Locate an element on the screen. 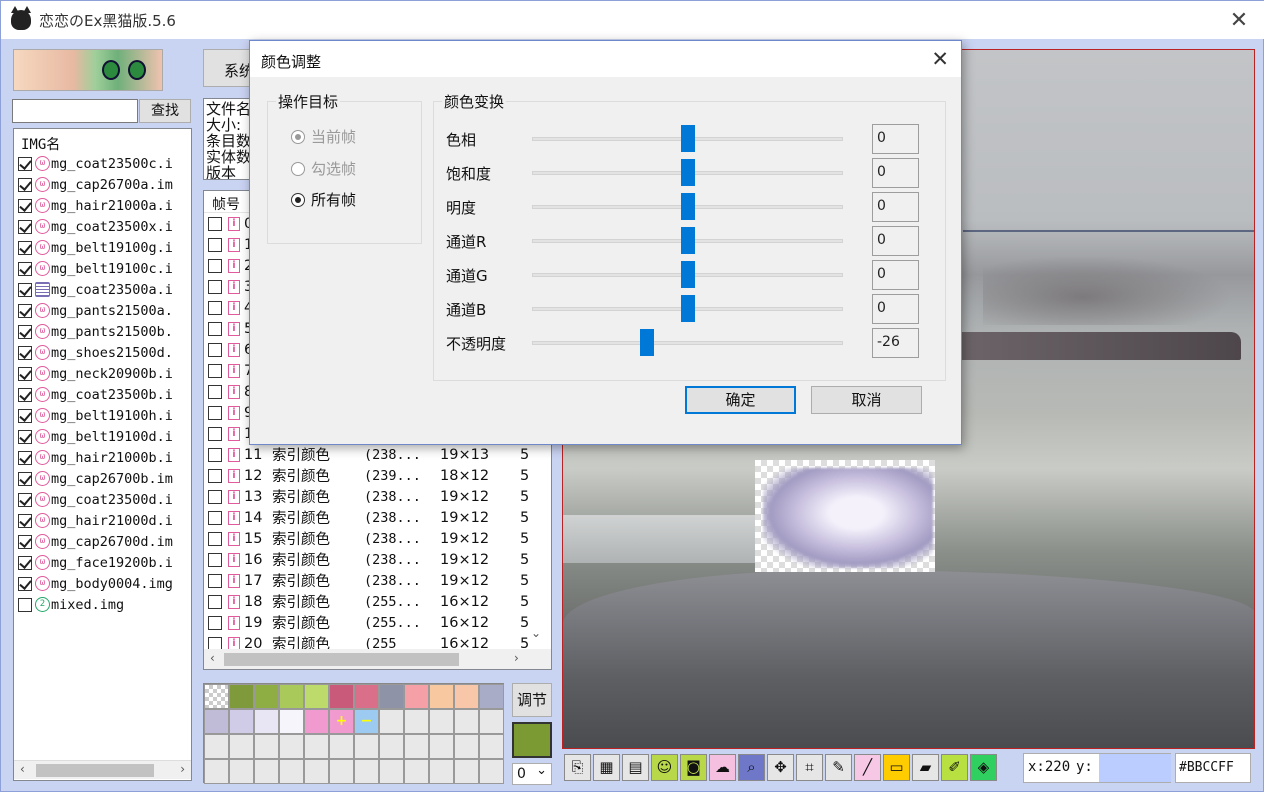  export-icon: ⎘ is located at coordinates (577, 767).